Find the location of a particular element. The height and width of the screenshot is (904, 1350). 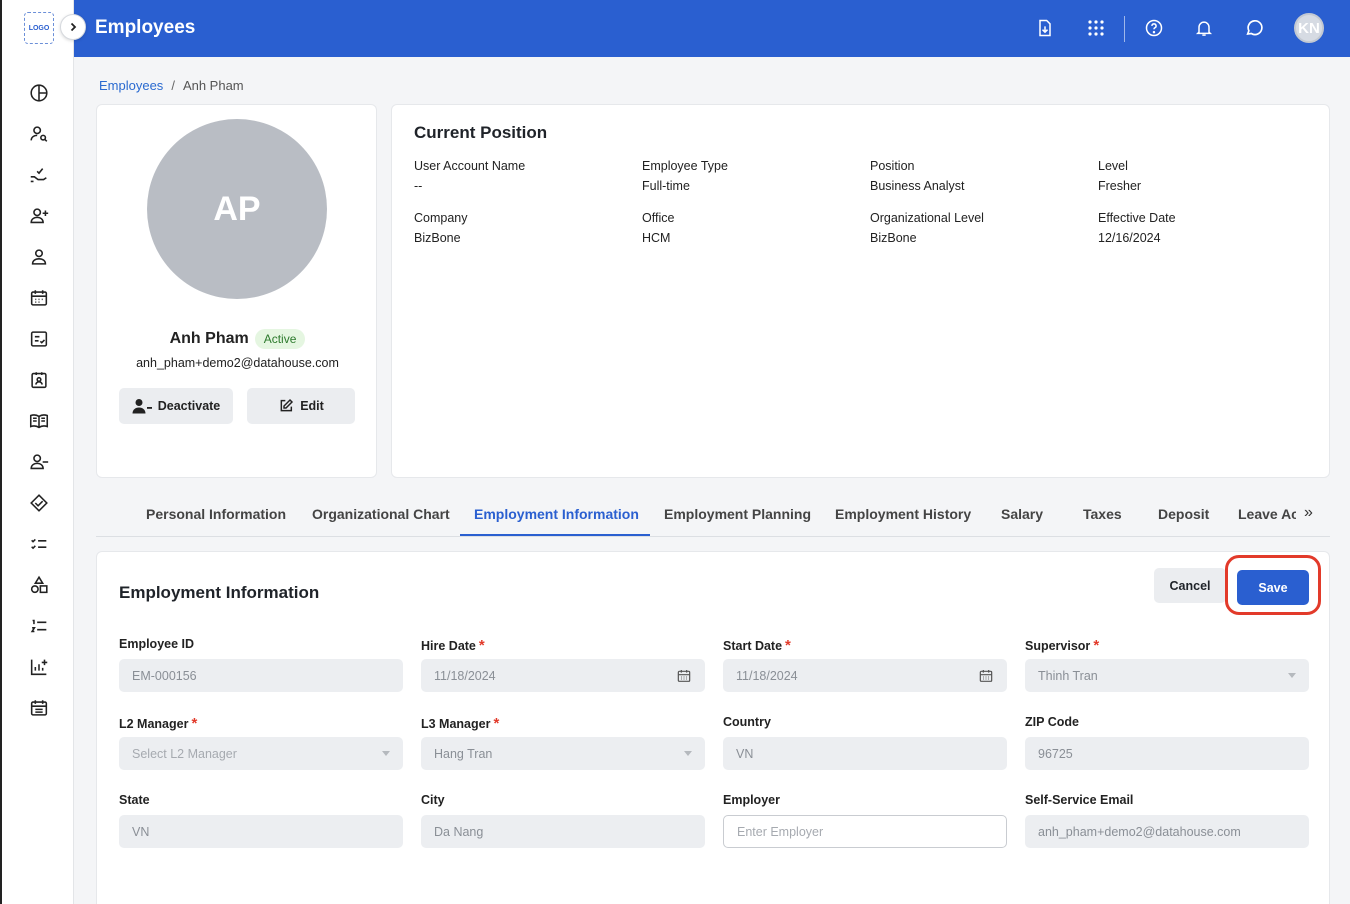

sidebar-toggle-button is located at coordinates (73, 27).